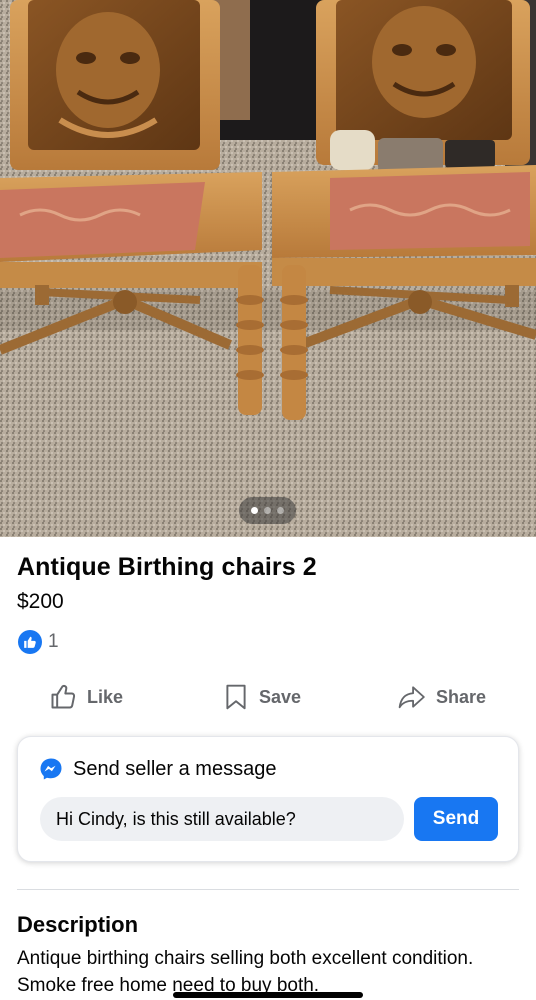 This screenshot has height=1000, width=536. Describe the element at coordinates (175, 768) in the screenshot. I see `message-header-label: Send seller a message` at that location.